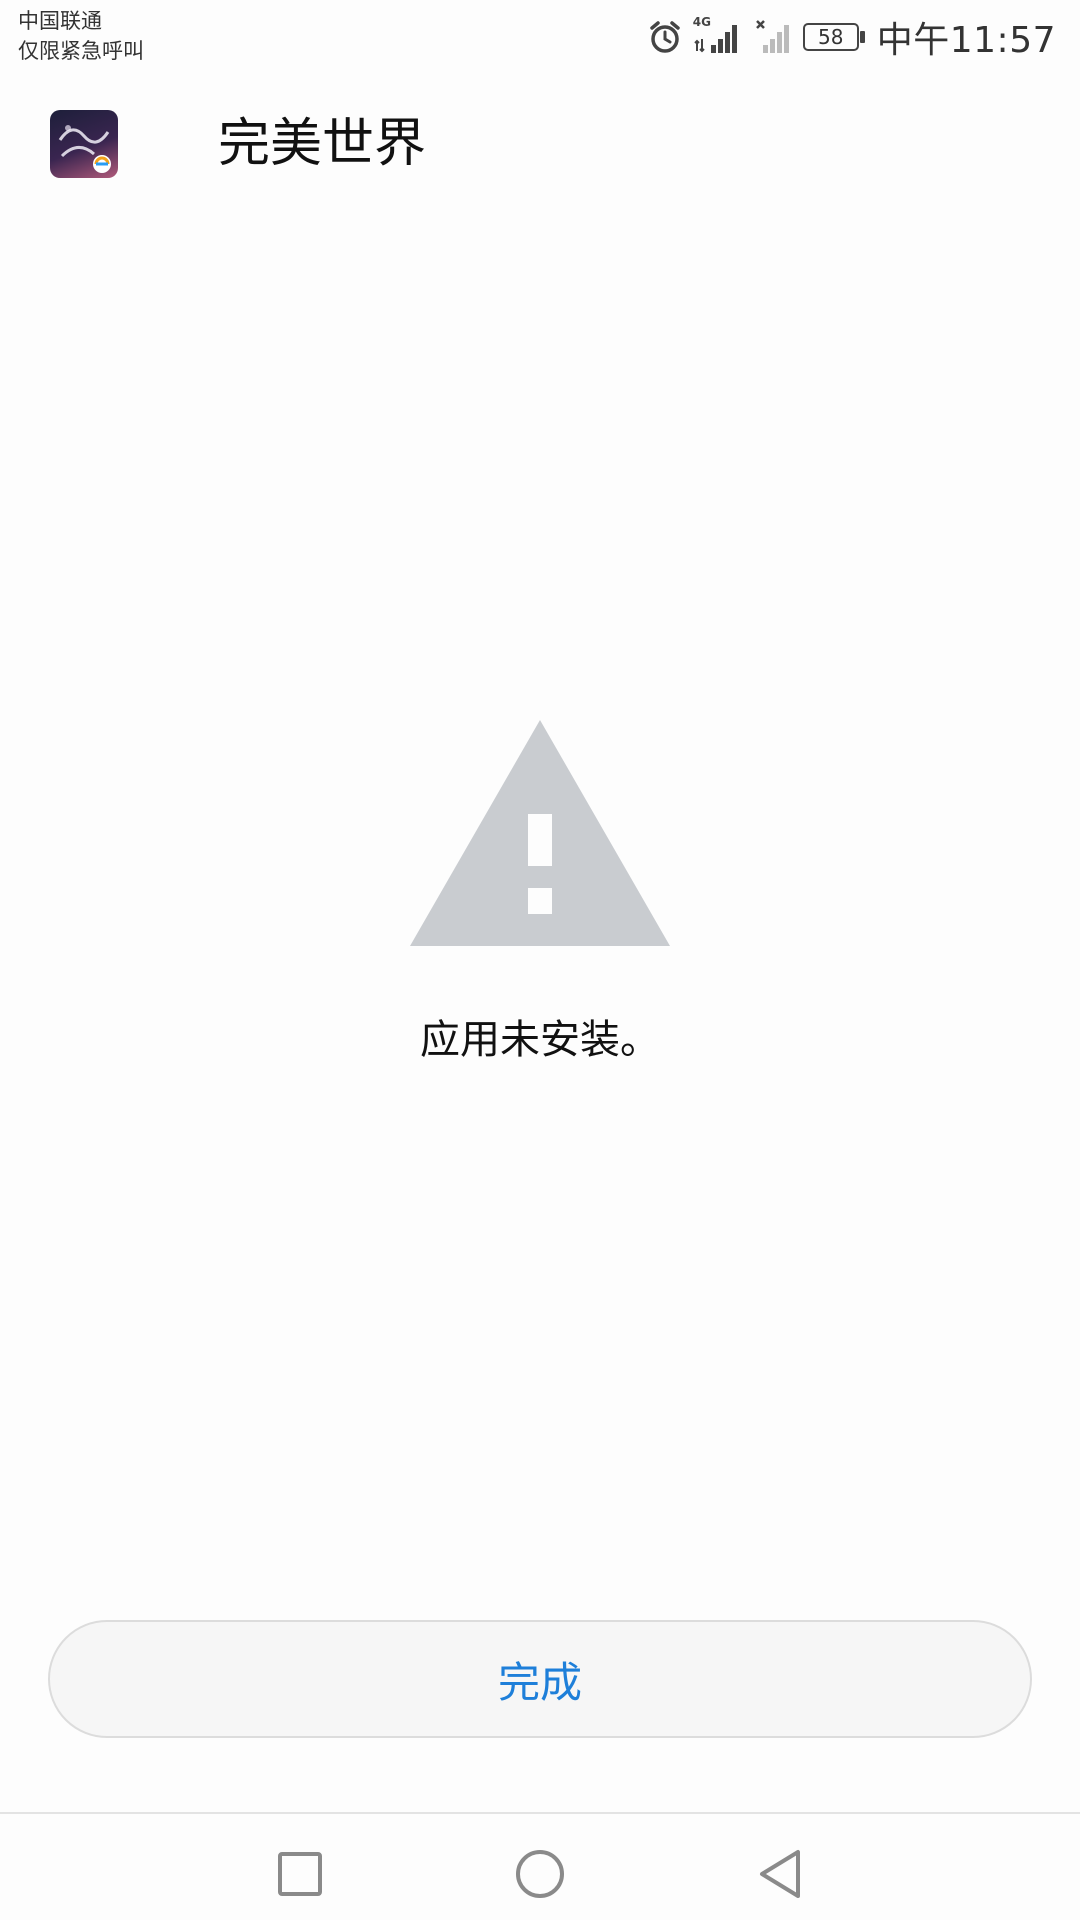  What do you see at coordinates (966, 40) in the screenshot?
I see `clock: 中午11:57` at bounding box center [966, 40].